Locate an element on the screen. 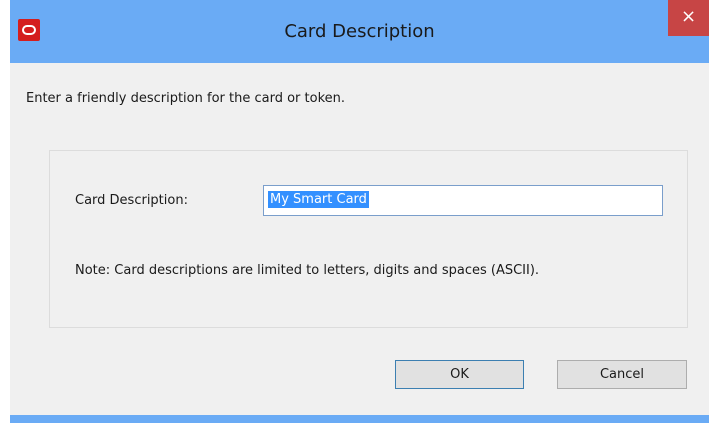 The width and height of the screenshot is (709, 423). selected-text: My Smart Card is located at coordinates (318, 199).